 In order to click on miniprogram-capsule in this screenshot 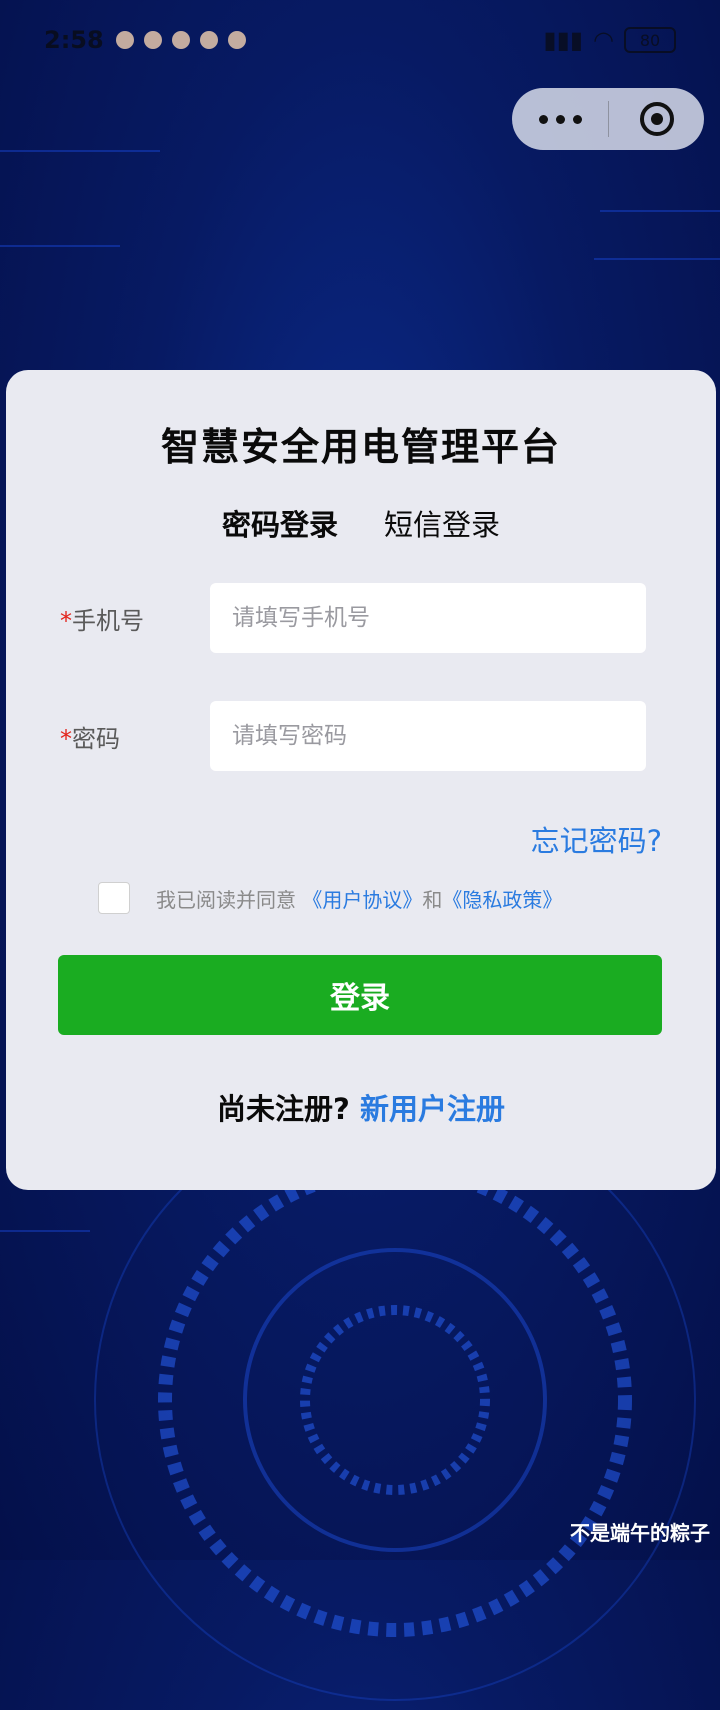, I will do `click(608, 119)`.